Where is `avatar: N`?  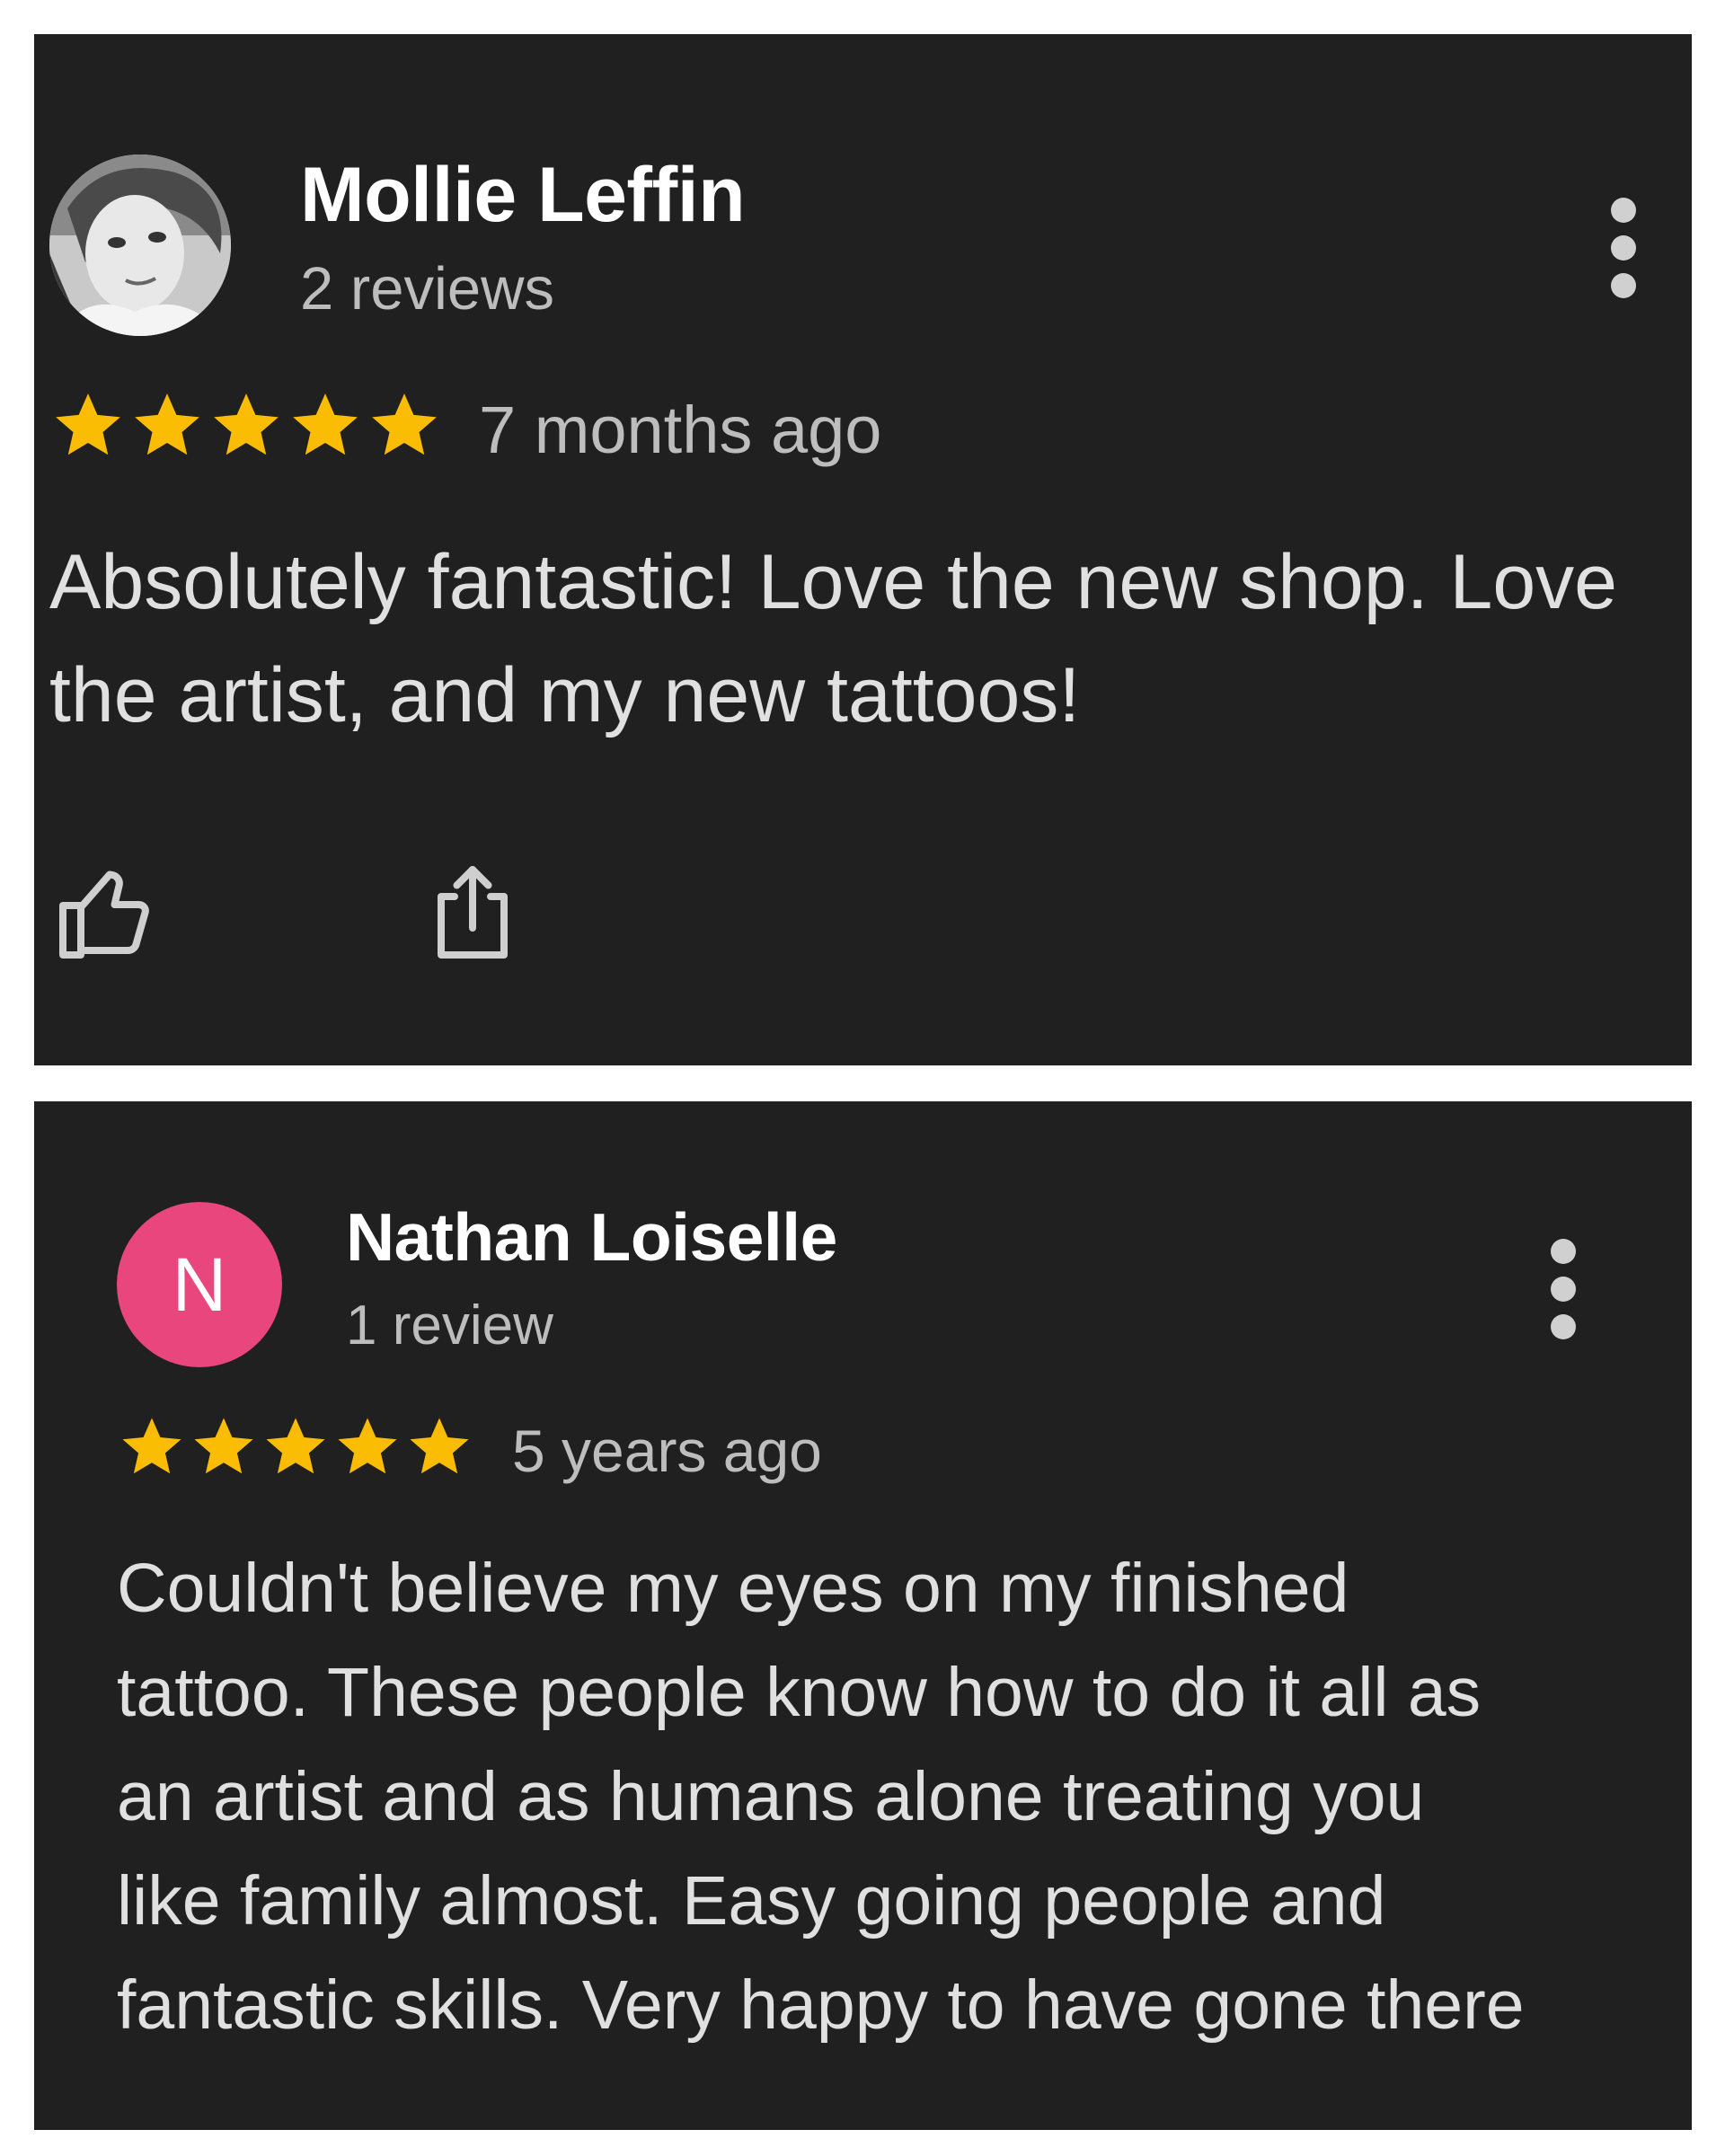 avatar: N is located at coordinates (199, 1285).